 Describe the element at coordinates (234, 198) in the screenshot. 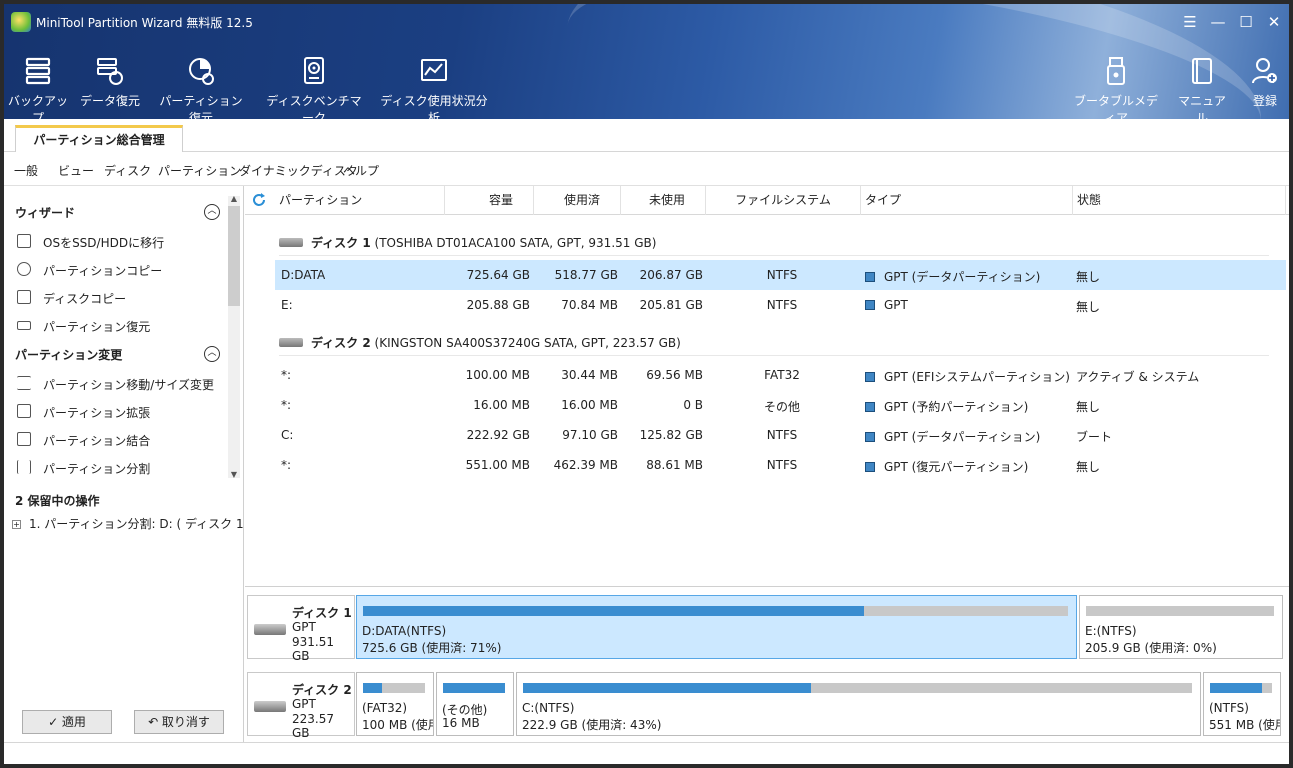

I see `scroll-up-icon: ▲` at that location.